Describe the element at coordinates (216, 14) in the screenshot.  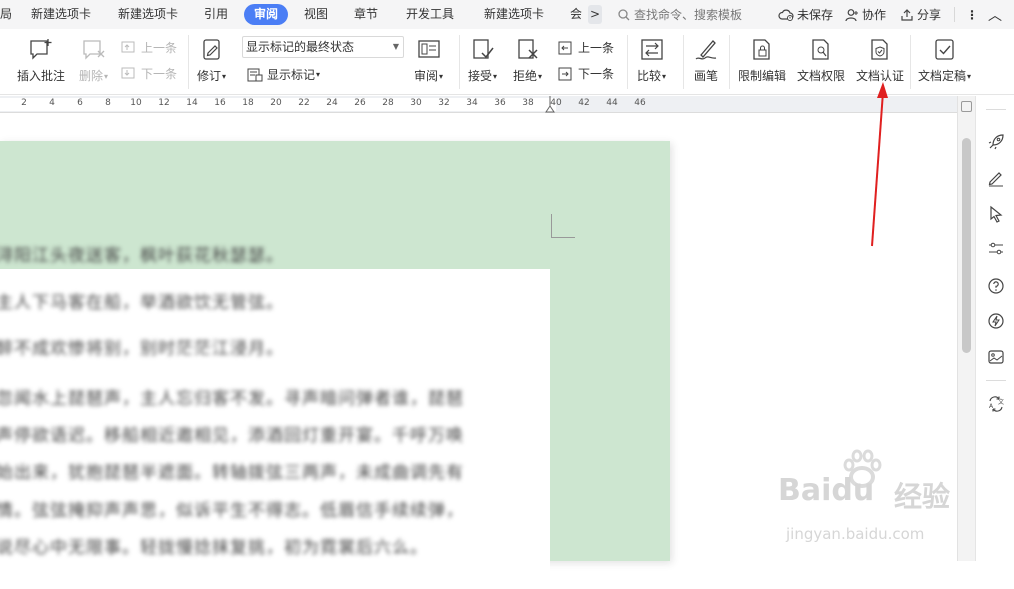
I see `tab-item: 引用` at that location.